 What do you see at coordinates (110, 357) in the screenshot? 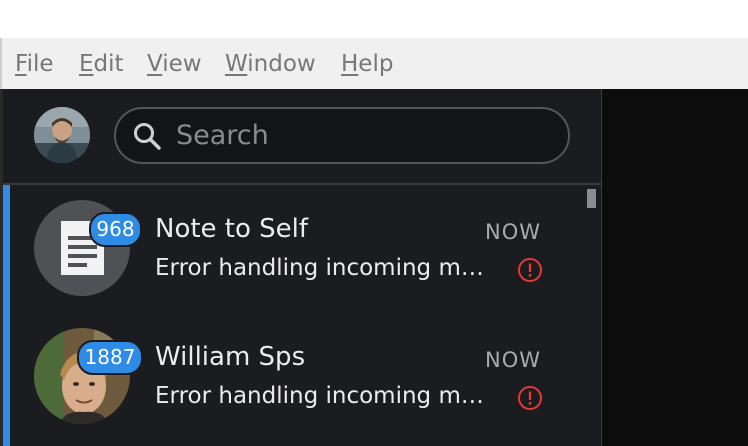
I see `unread-badge: 1887` at bounding box center [110, 357].